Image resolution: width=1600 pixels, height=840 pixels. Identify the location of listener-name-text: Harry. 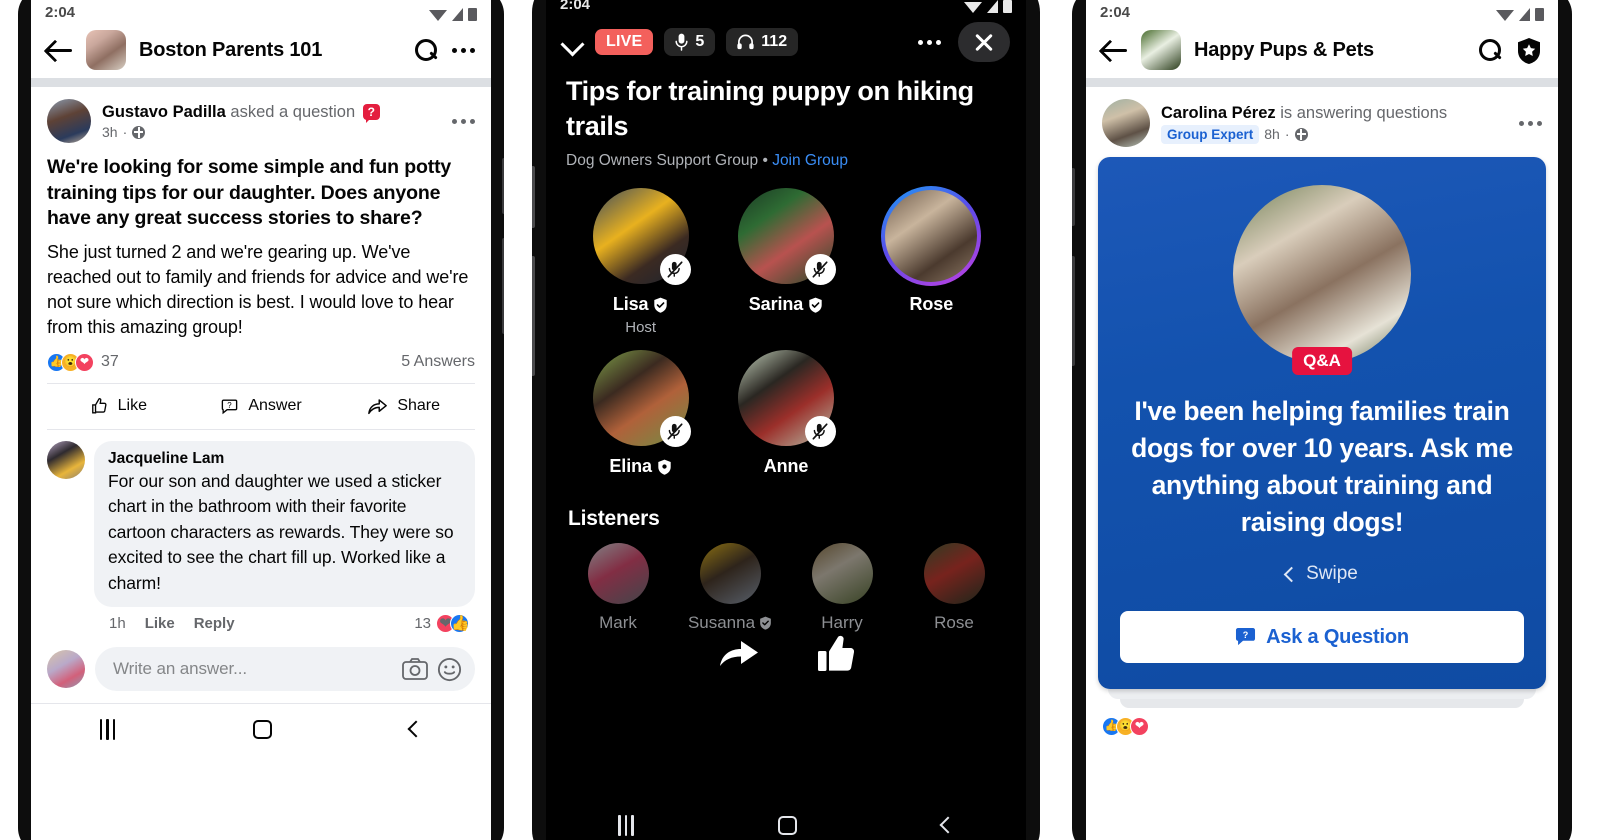
(842, 622).